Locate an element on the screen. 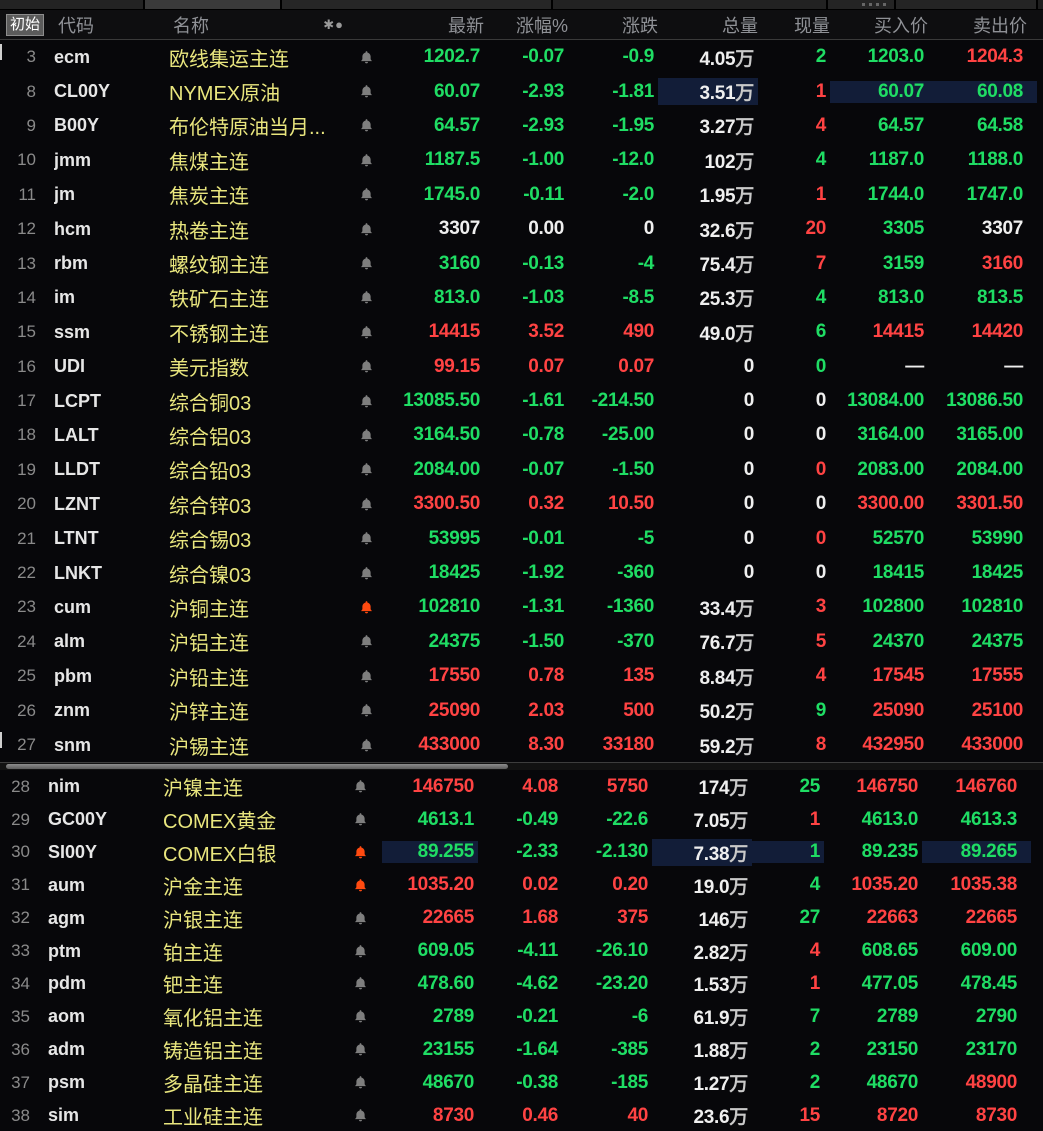 This screenshot has height=1131, width=1043. current-volume-cell: 0 is located at coordinates (821, 435).